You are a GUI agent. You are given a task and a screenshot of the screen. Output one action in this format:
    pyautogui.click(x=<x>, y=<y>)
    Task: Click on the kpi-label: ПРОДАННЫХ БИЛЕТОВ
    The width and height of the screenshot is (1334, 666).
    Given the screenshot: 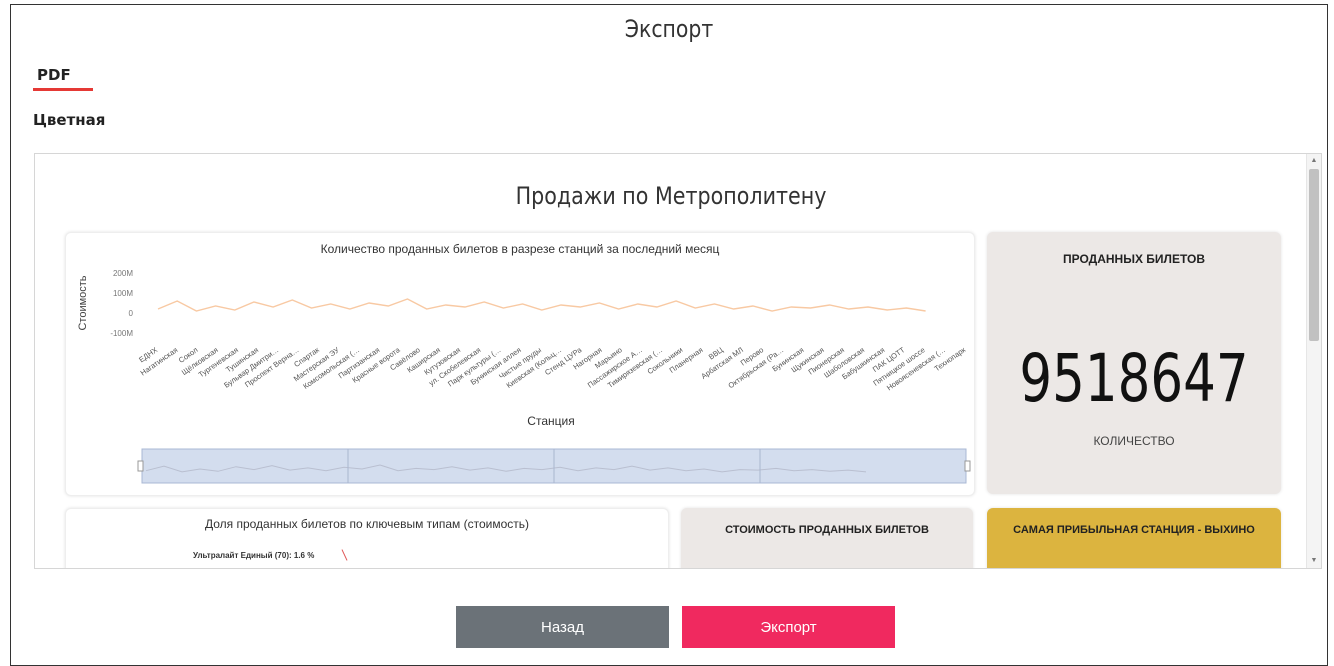 What is the action you would take?
    pyautogui.click(x=1134, y=259)
    